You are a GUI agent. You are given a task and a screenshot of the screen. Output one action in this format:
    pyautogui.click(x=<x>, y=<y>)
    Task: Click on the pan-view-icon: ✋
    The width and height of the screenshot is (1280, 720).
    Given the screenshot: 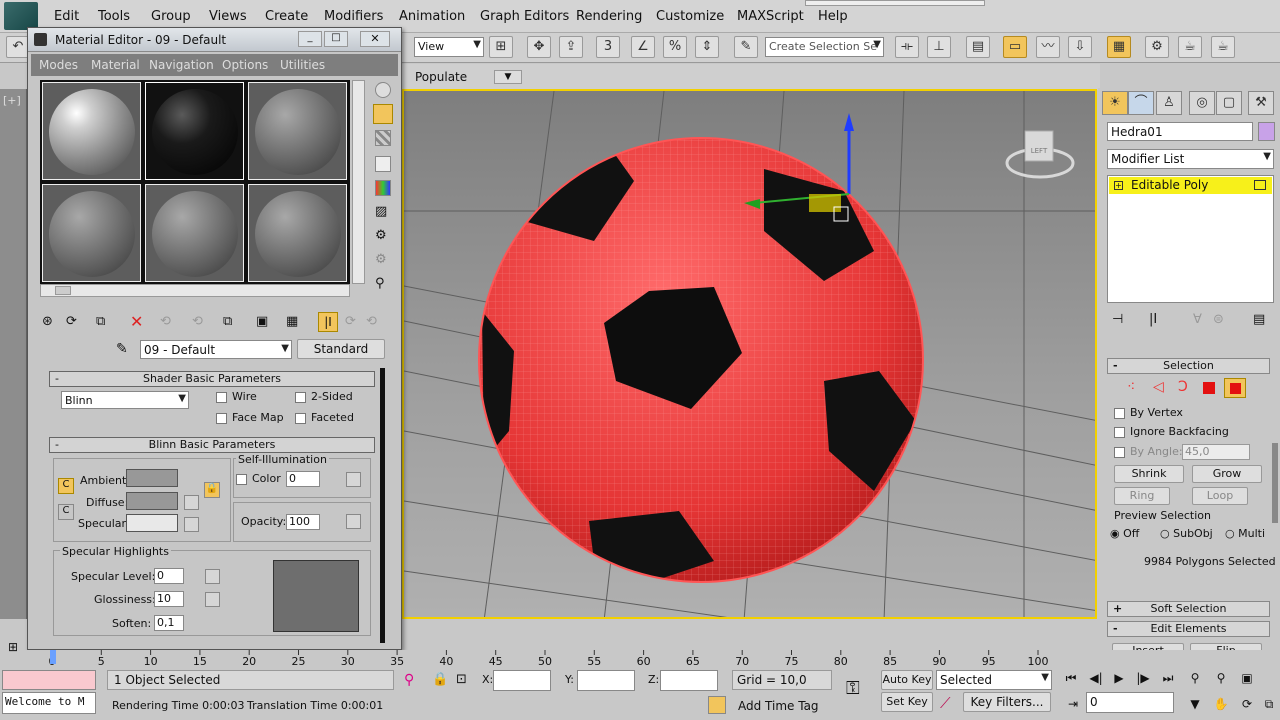 What is the action you would take?
    pyautogui.click(x=1221, y=704)
    